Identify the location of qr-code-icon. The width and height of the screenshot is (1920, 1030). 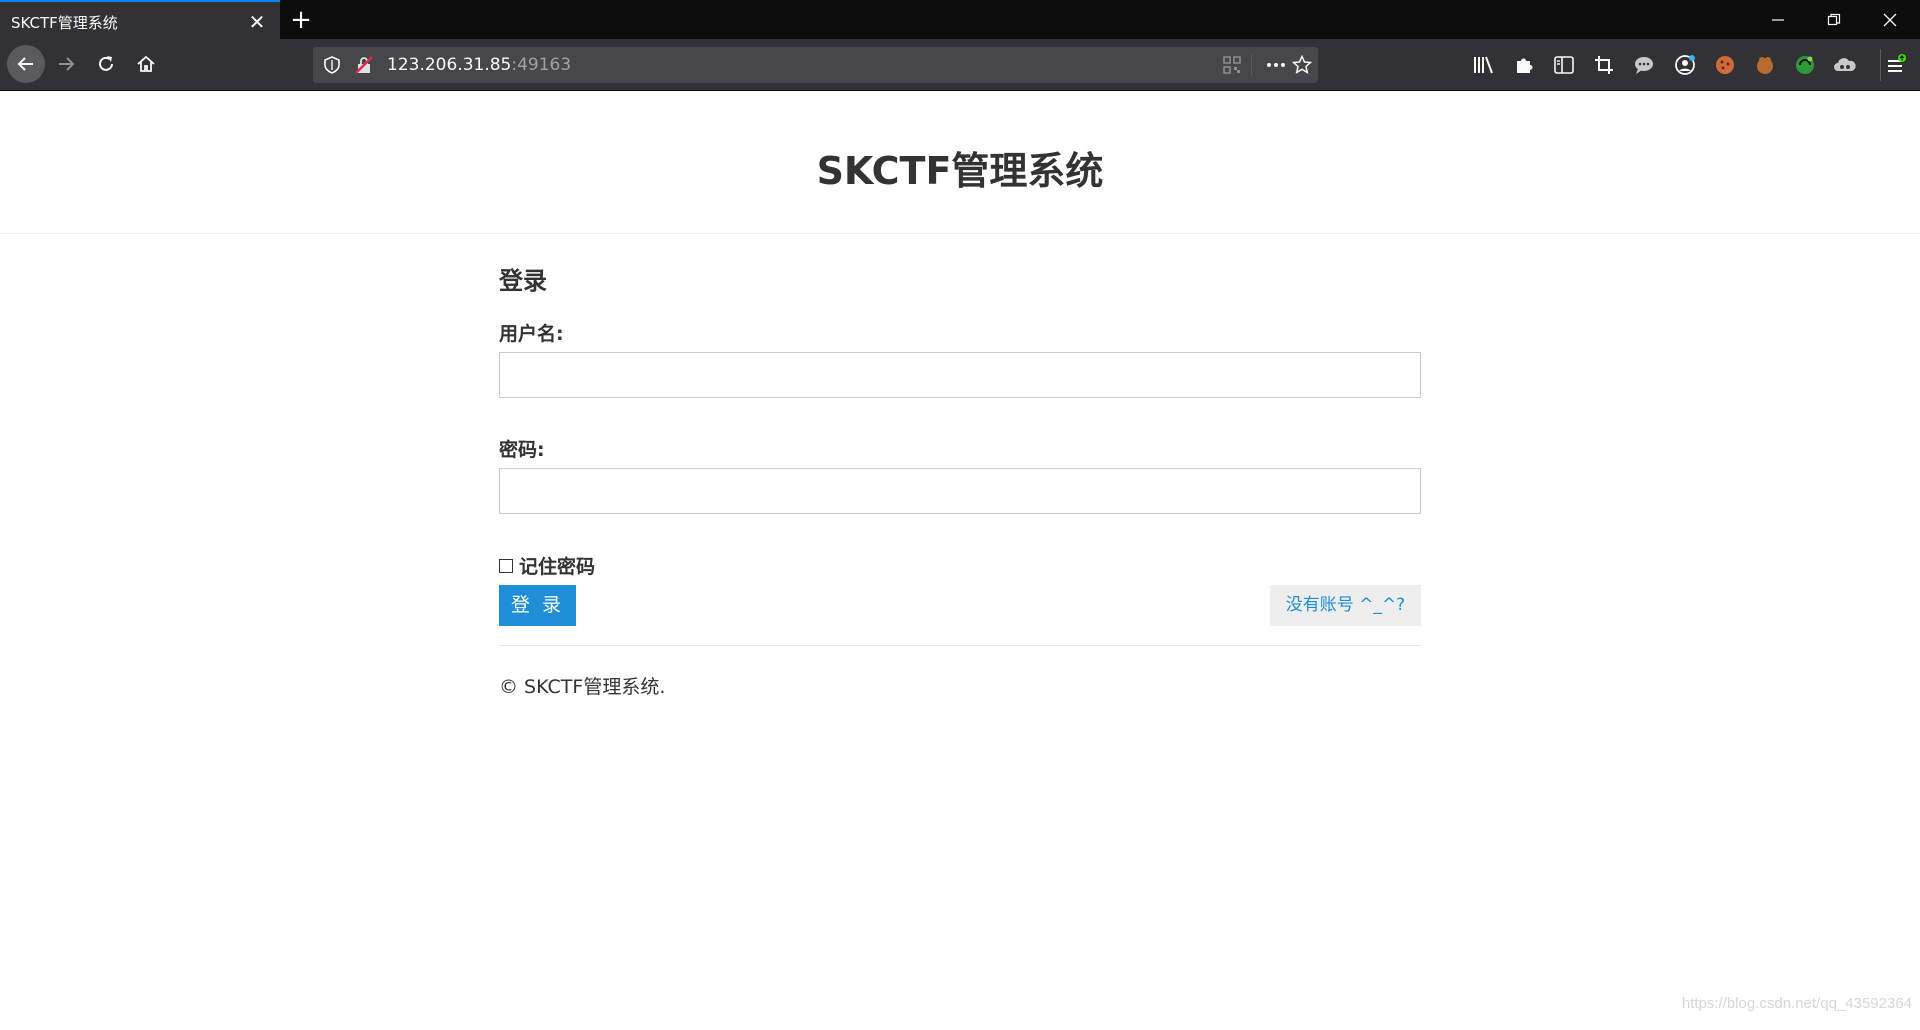
(1232, 65).